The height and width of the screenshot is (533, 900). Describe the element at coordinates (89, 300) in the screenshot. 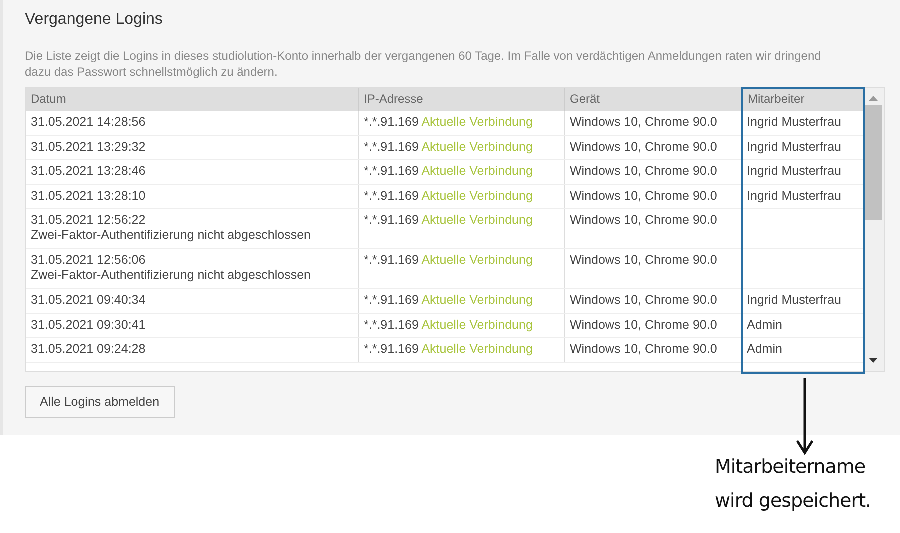

I see `table-cell-text: 31.05.2021 09:40:34` at that location.